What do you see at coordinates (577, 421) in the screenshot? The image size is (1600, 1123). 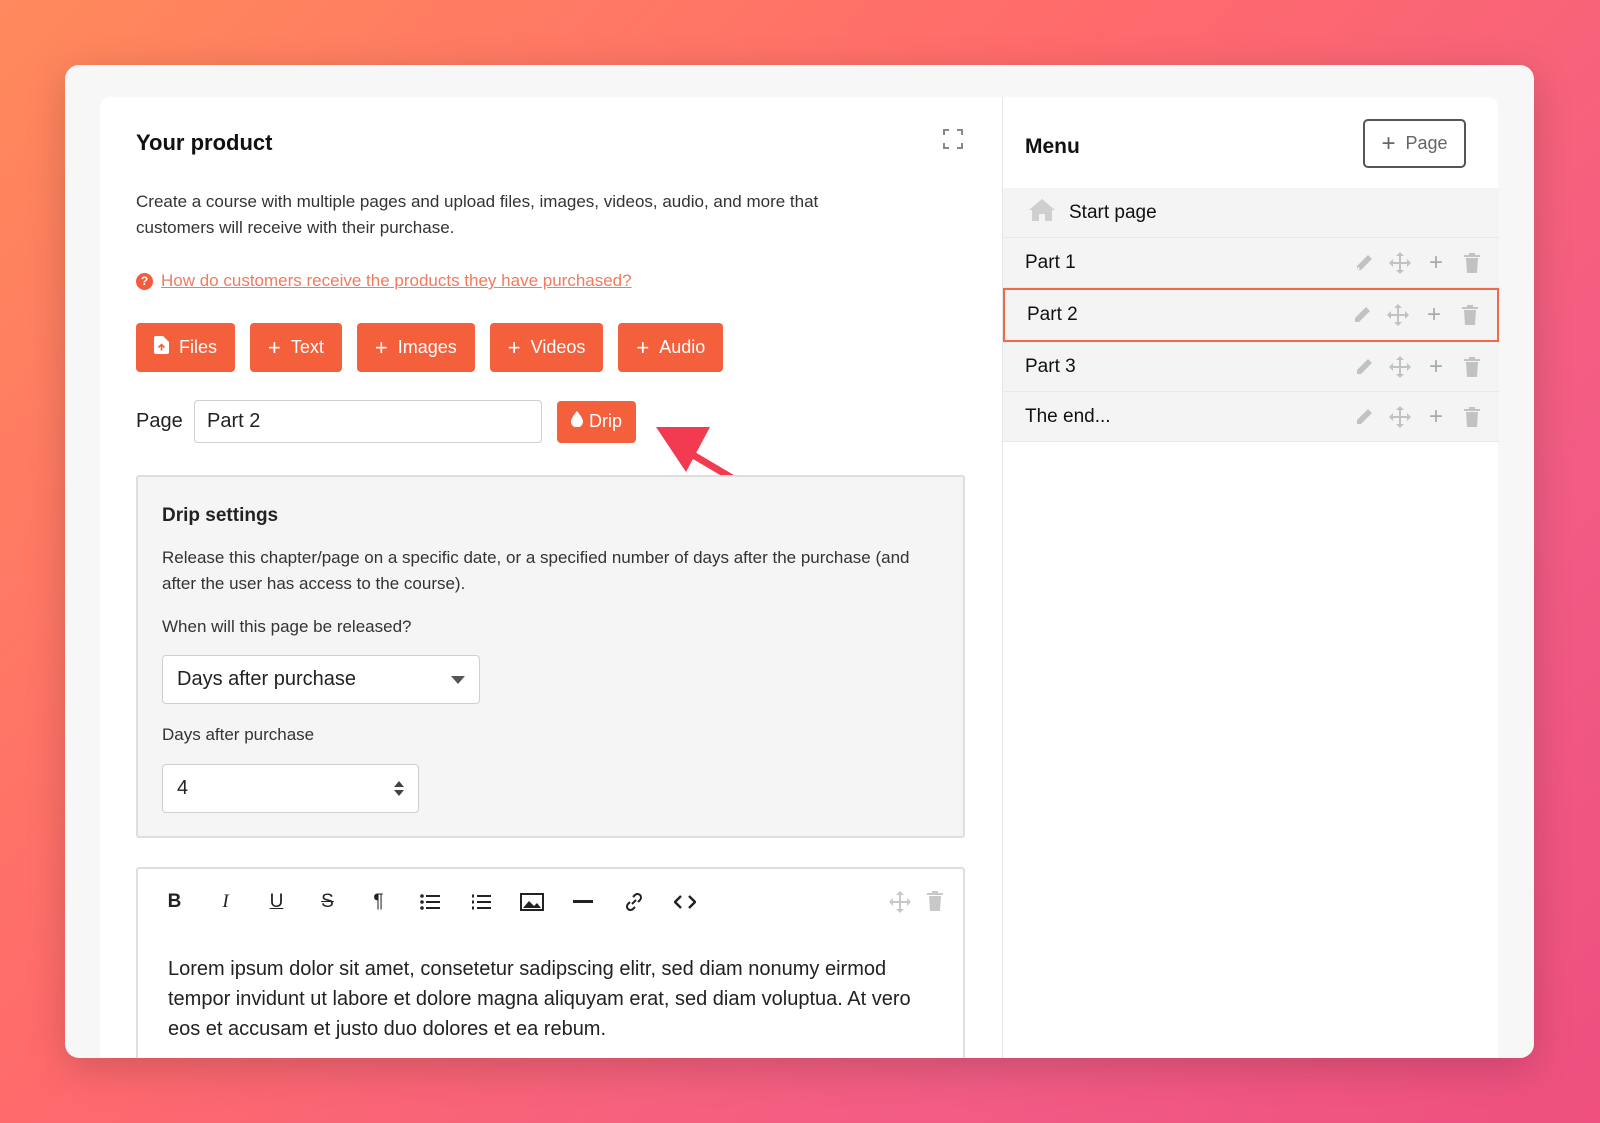 I see `drop-icon` at bounding box center [577, 421].